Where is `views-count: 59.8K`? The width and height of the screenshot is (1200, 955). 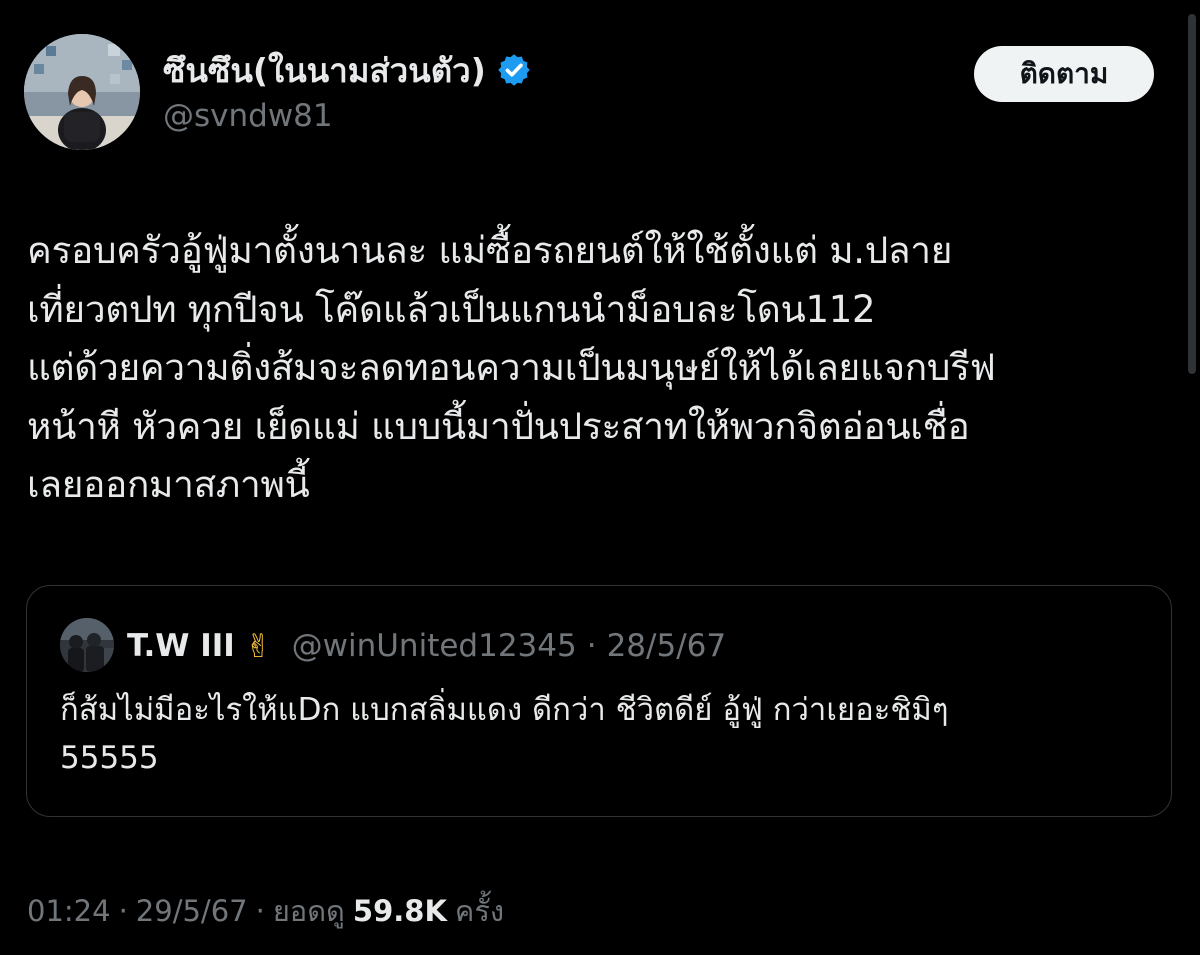
views-count: 59.8K is located at coordinates (400, 911).